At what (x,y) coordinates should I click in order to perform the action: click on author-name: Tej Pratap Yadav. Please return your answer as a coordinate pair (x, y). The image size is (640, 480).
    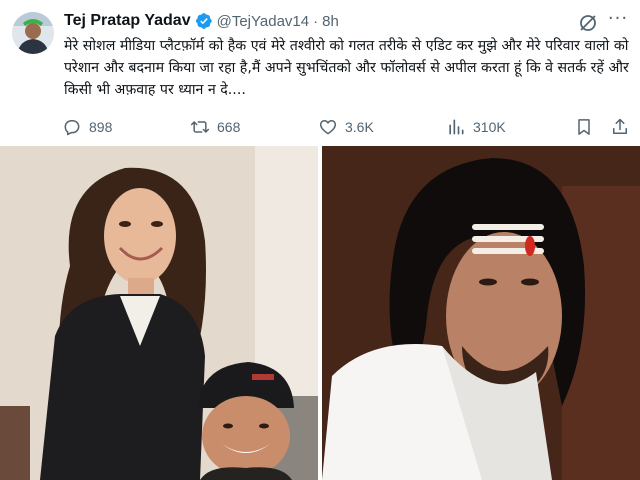
    Looking at the image, I should click on (127, 21).